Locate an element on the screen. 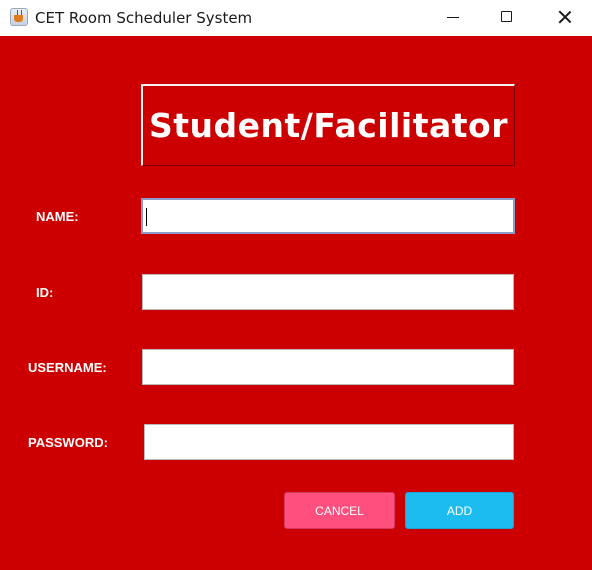 The width and height of the screenshot is (592, 570). form-heading: Student/Facilitator is located at coordinates (328, 125).